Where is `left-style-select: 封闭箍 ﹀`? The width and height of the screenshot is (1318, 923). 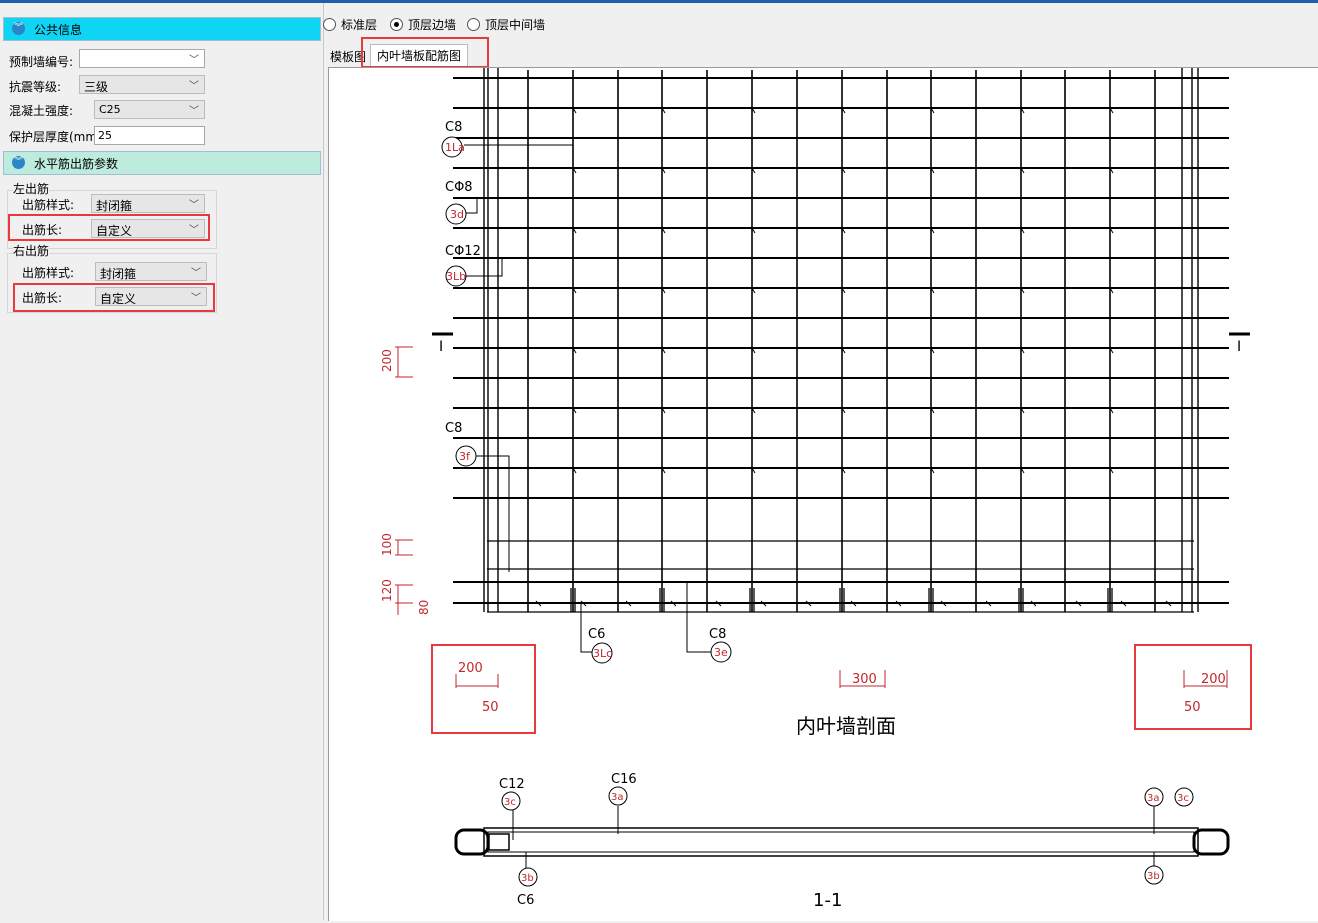 left-style-select: 封闭箍 ﹀ is located at coordinates (148, 203).